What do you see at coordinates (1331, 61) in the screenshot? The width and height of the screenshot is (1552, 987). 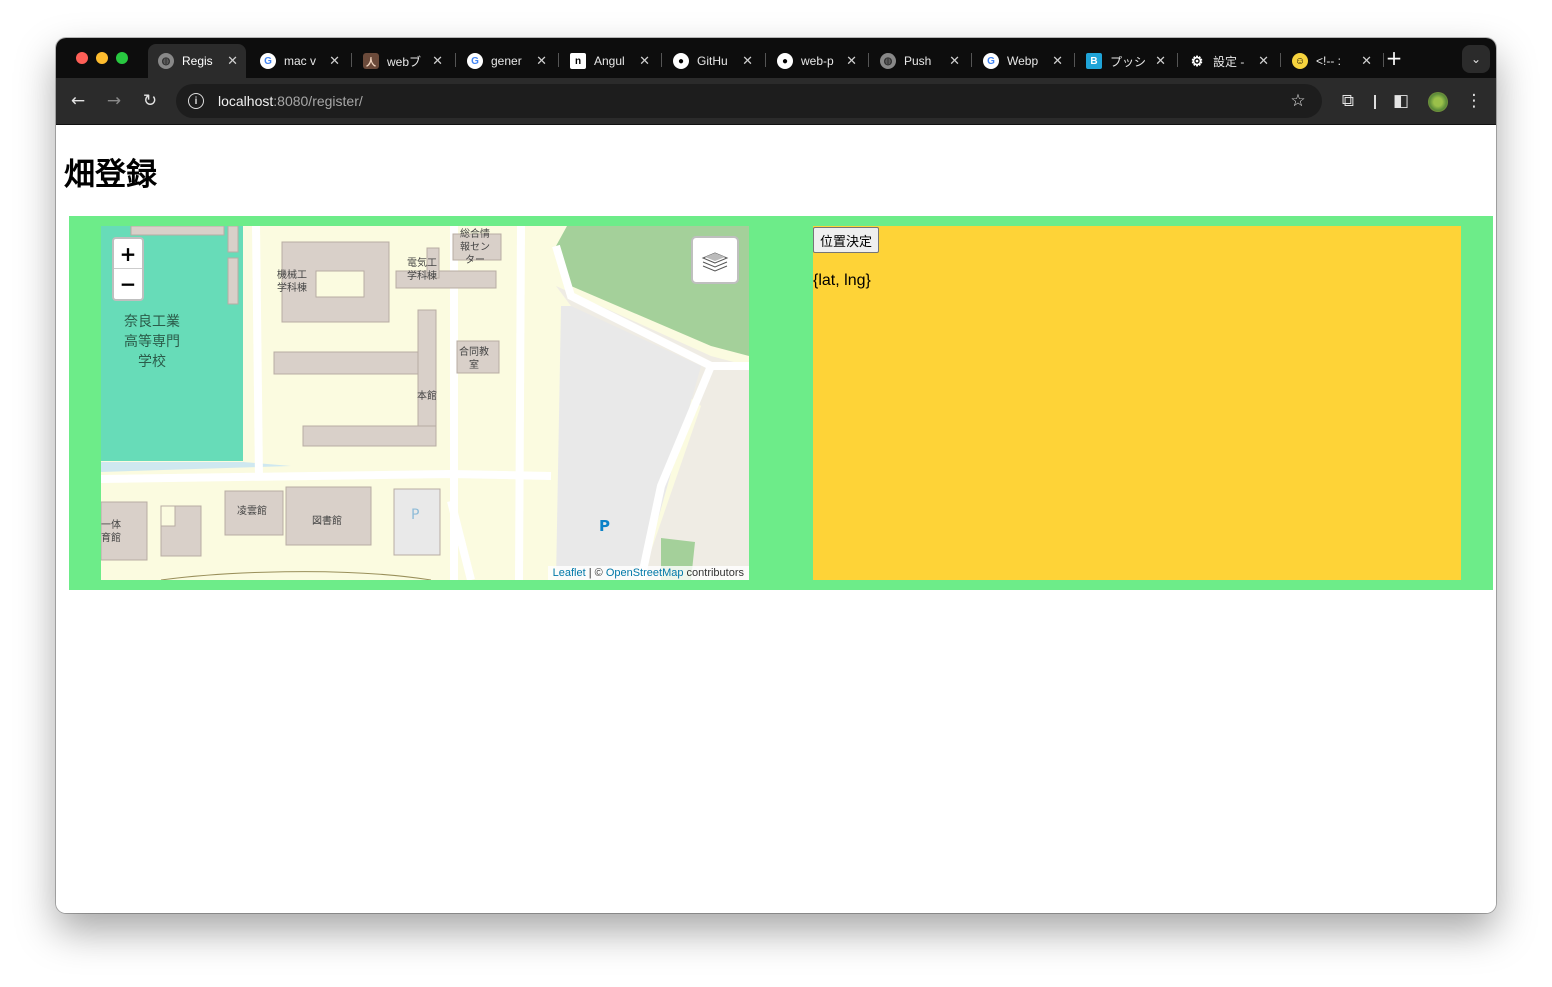 I see `tab-item: ☺ <!-- : ✕` at bounding box center [1331, 61].